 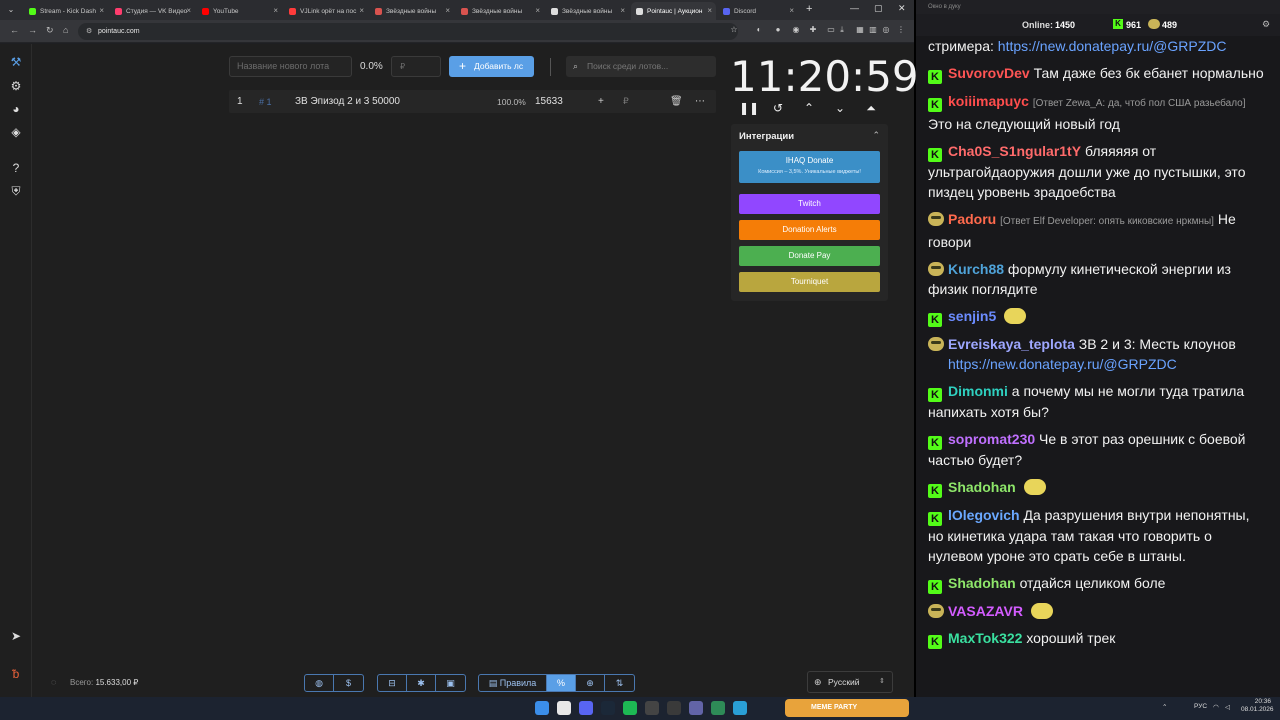 I want to click on tray-chevron-icon: ⌃, so click(x=1164, y=707).